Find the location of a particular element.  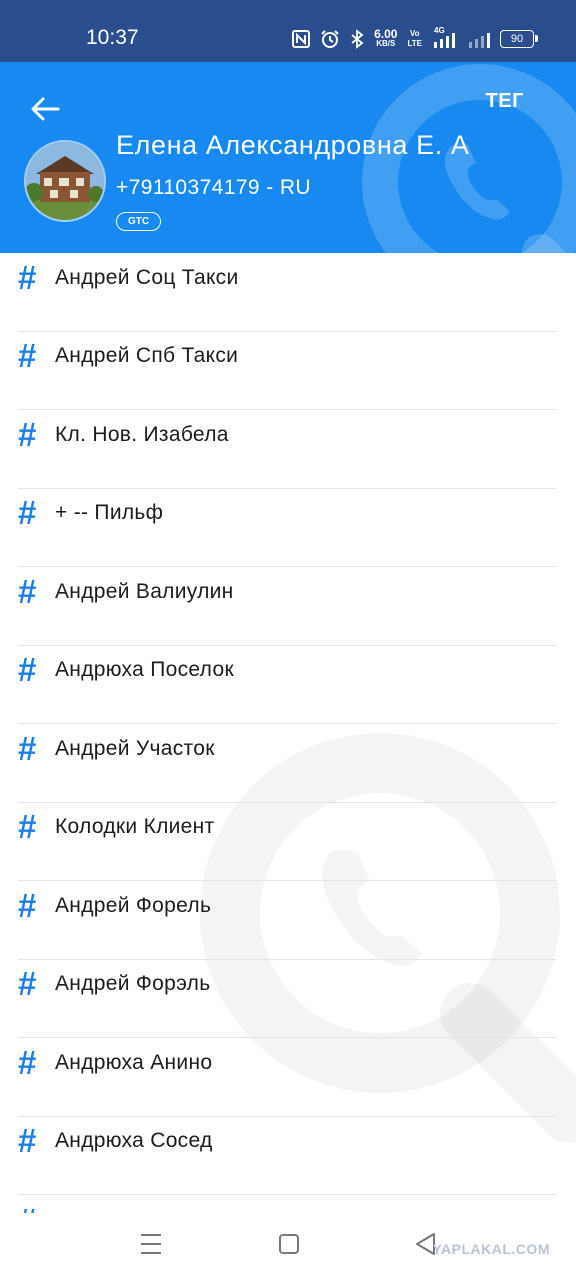

status-icons: 6.00 KB/S Vo LTE 4G 90 is located at coordinates (415, 39).